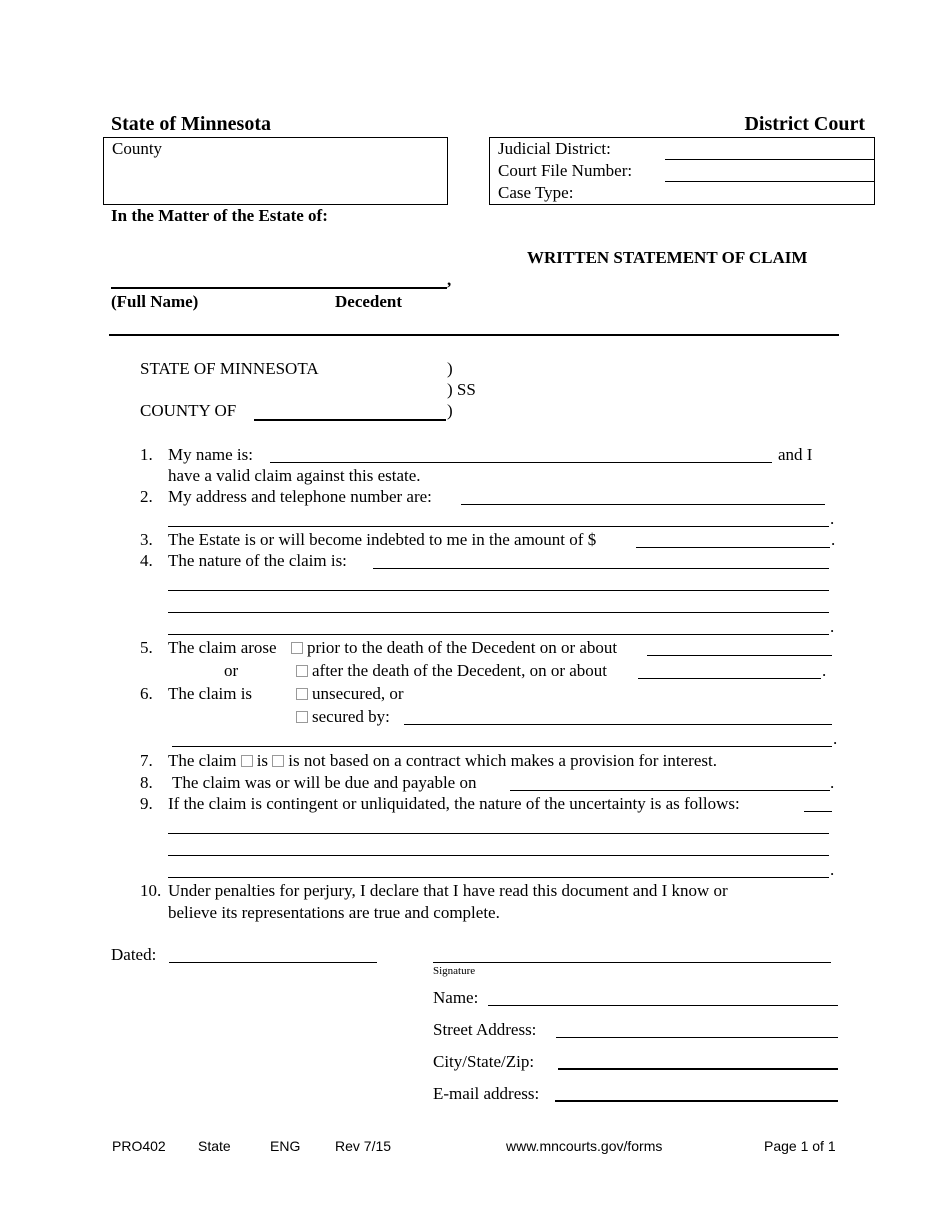 Image resolution: width=950 pixels, height=1230 pixels. What do you see at coordinates (536, 192) in the screenshot?
I see `case-type-label: Case Type:` at bounding box center [536, 192].